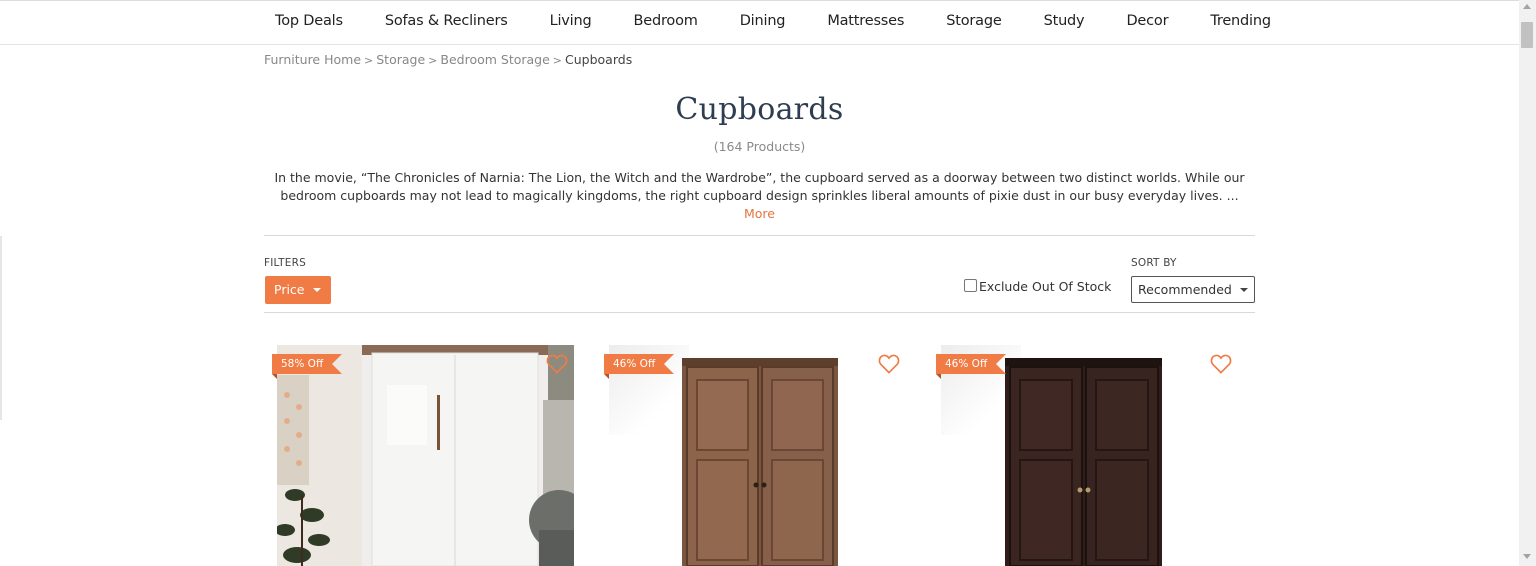  What do you see at coordinates (309, 22) in the screenshot?
I see `nav-item-top-deals: Top Deals` at bounding box center [309, 22].